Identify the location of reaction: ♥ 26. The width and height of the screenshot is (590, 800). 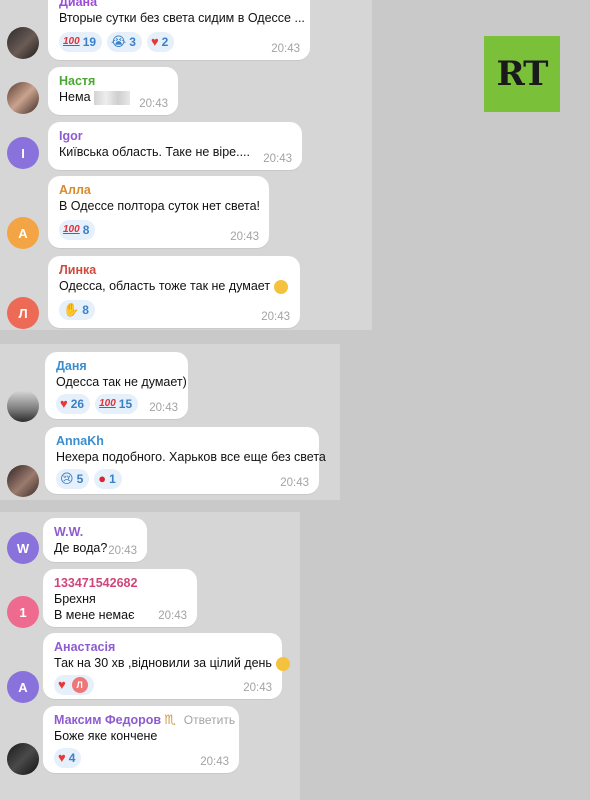
(73, 404).